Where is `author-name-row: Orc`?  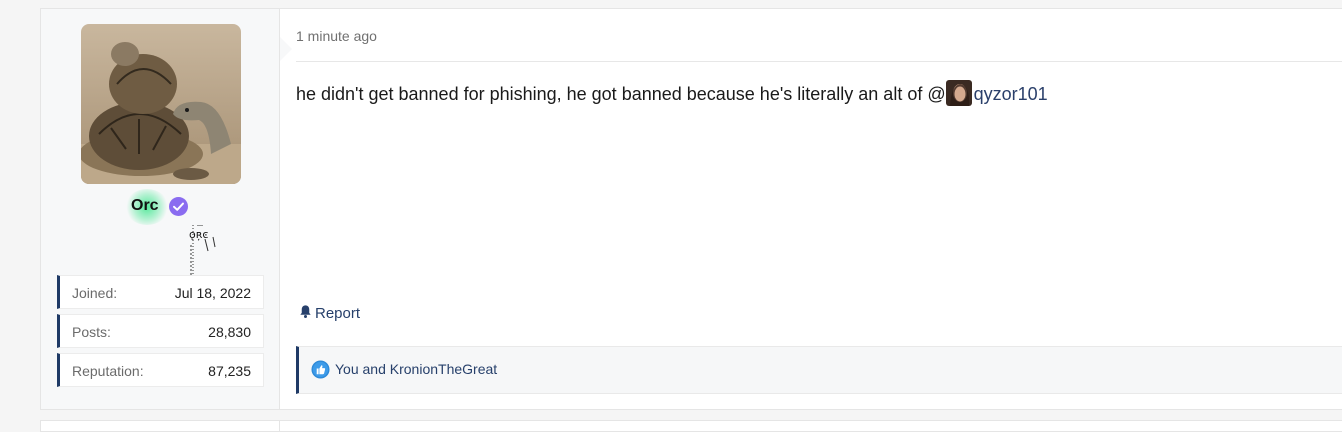 author-name-row: Orc is located at coordinates (160, 207).